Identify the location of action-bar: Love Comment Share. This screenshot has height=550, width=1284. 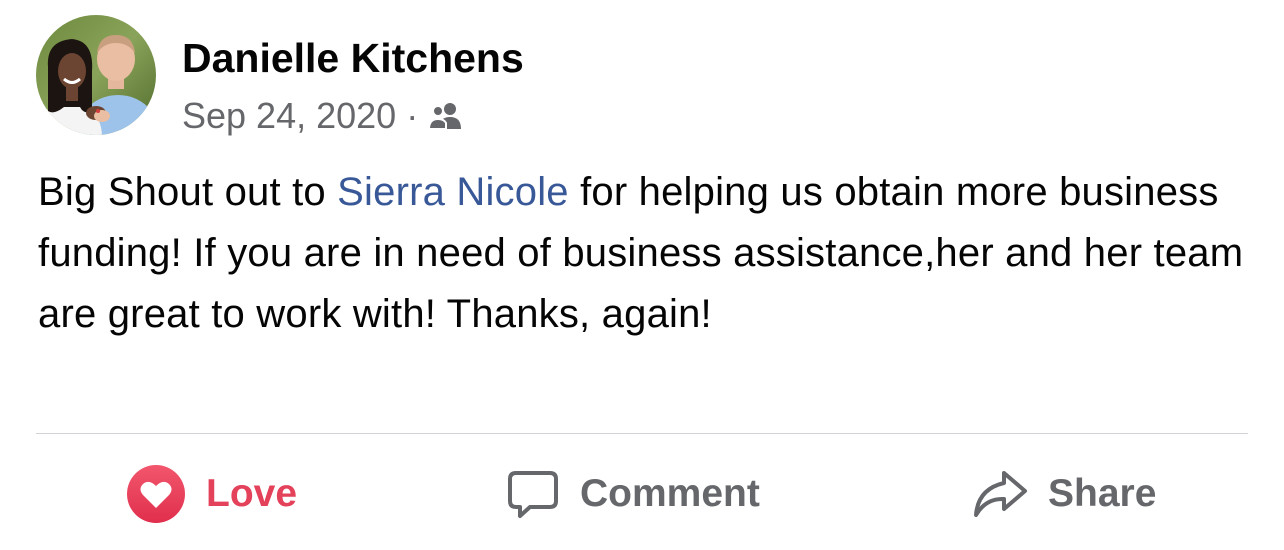
(642, 495).